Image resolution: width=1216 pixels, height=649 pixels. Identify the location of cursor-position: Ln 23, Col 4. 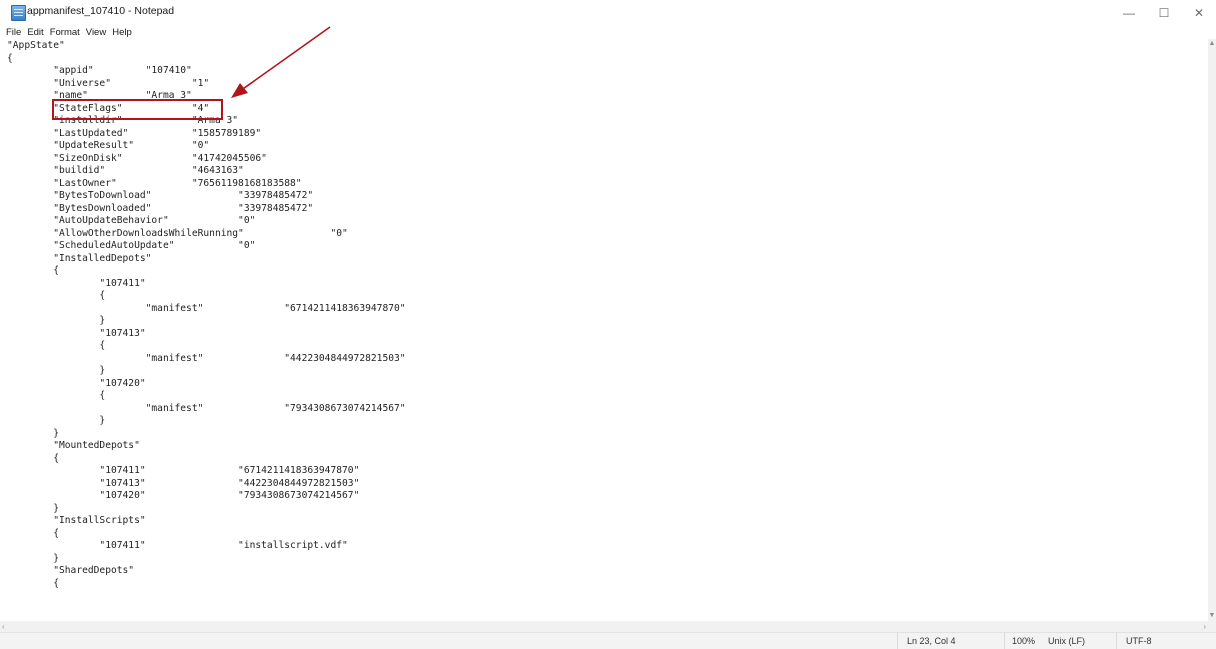
(931, 641).